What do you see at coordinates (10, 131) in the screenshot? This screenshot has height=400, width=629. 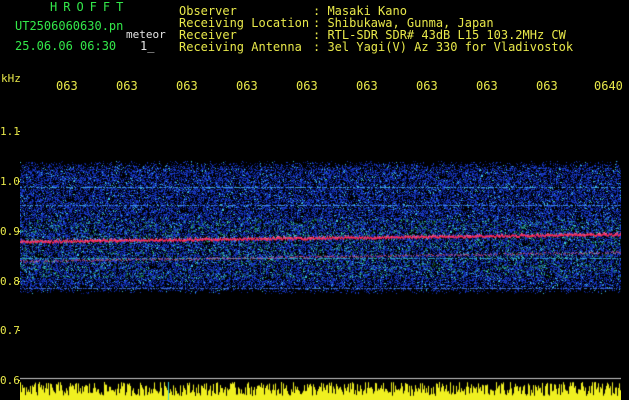 I see `y-tick-label: 1.1` at bounding box center [10, 131].